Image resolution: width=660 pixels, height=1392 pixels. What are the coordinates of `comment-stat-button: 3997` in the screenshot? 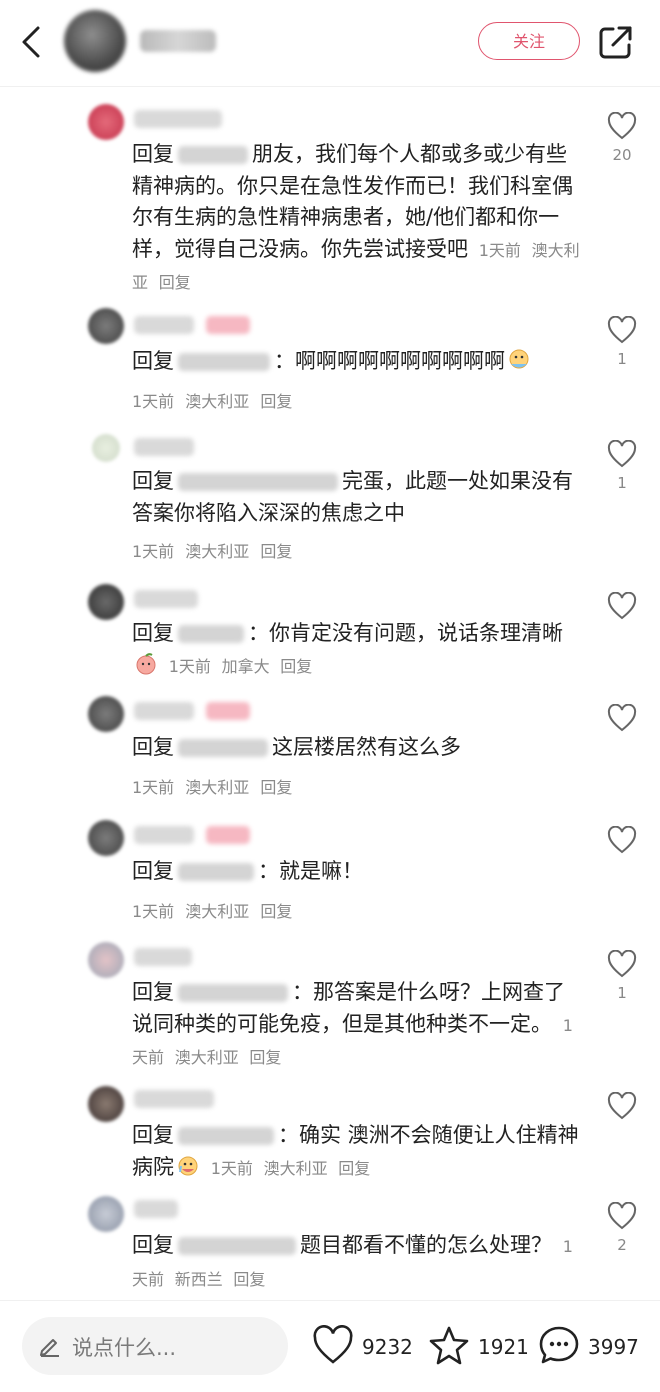 It's located at (593, 1347).